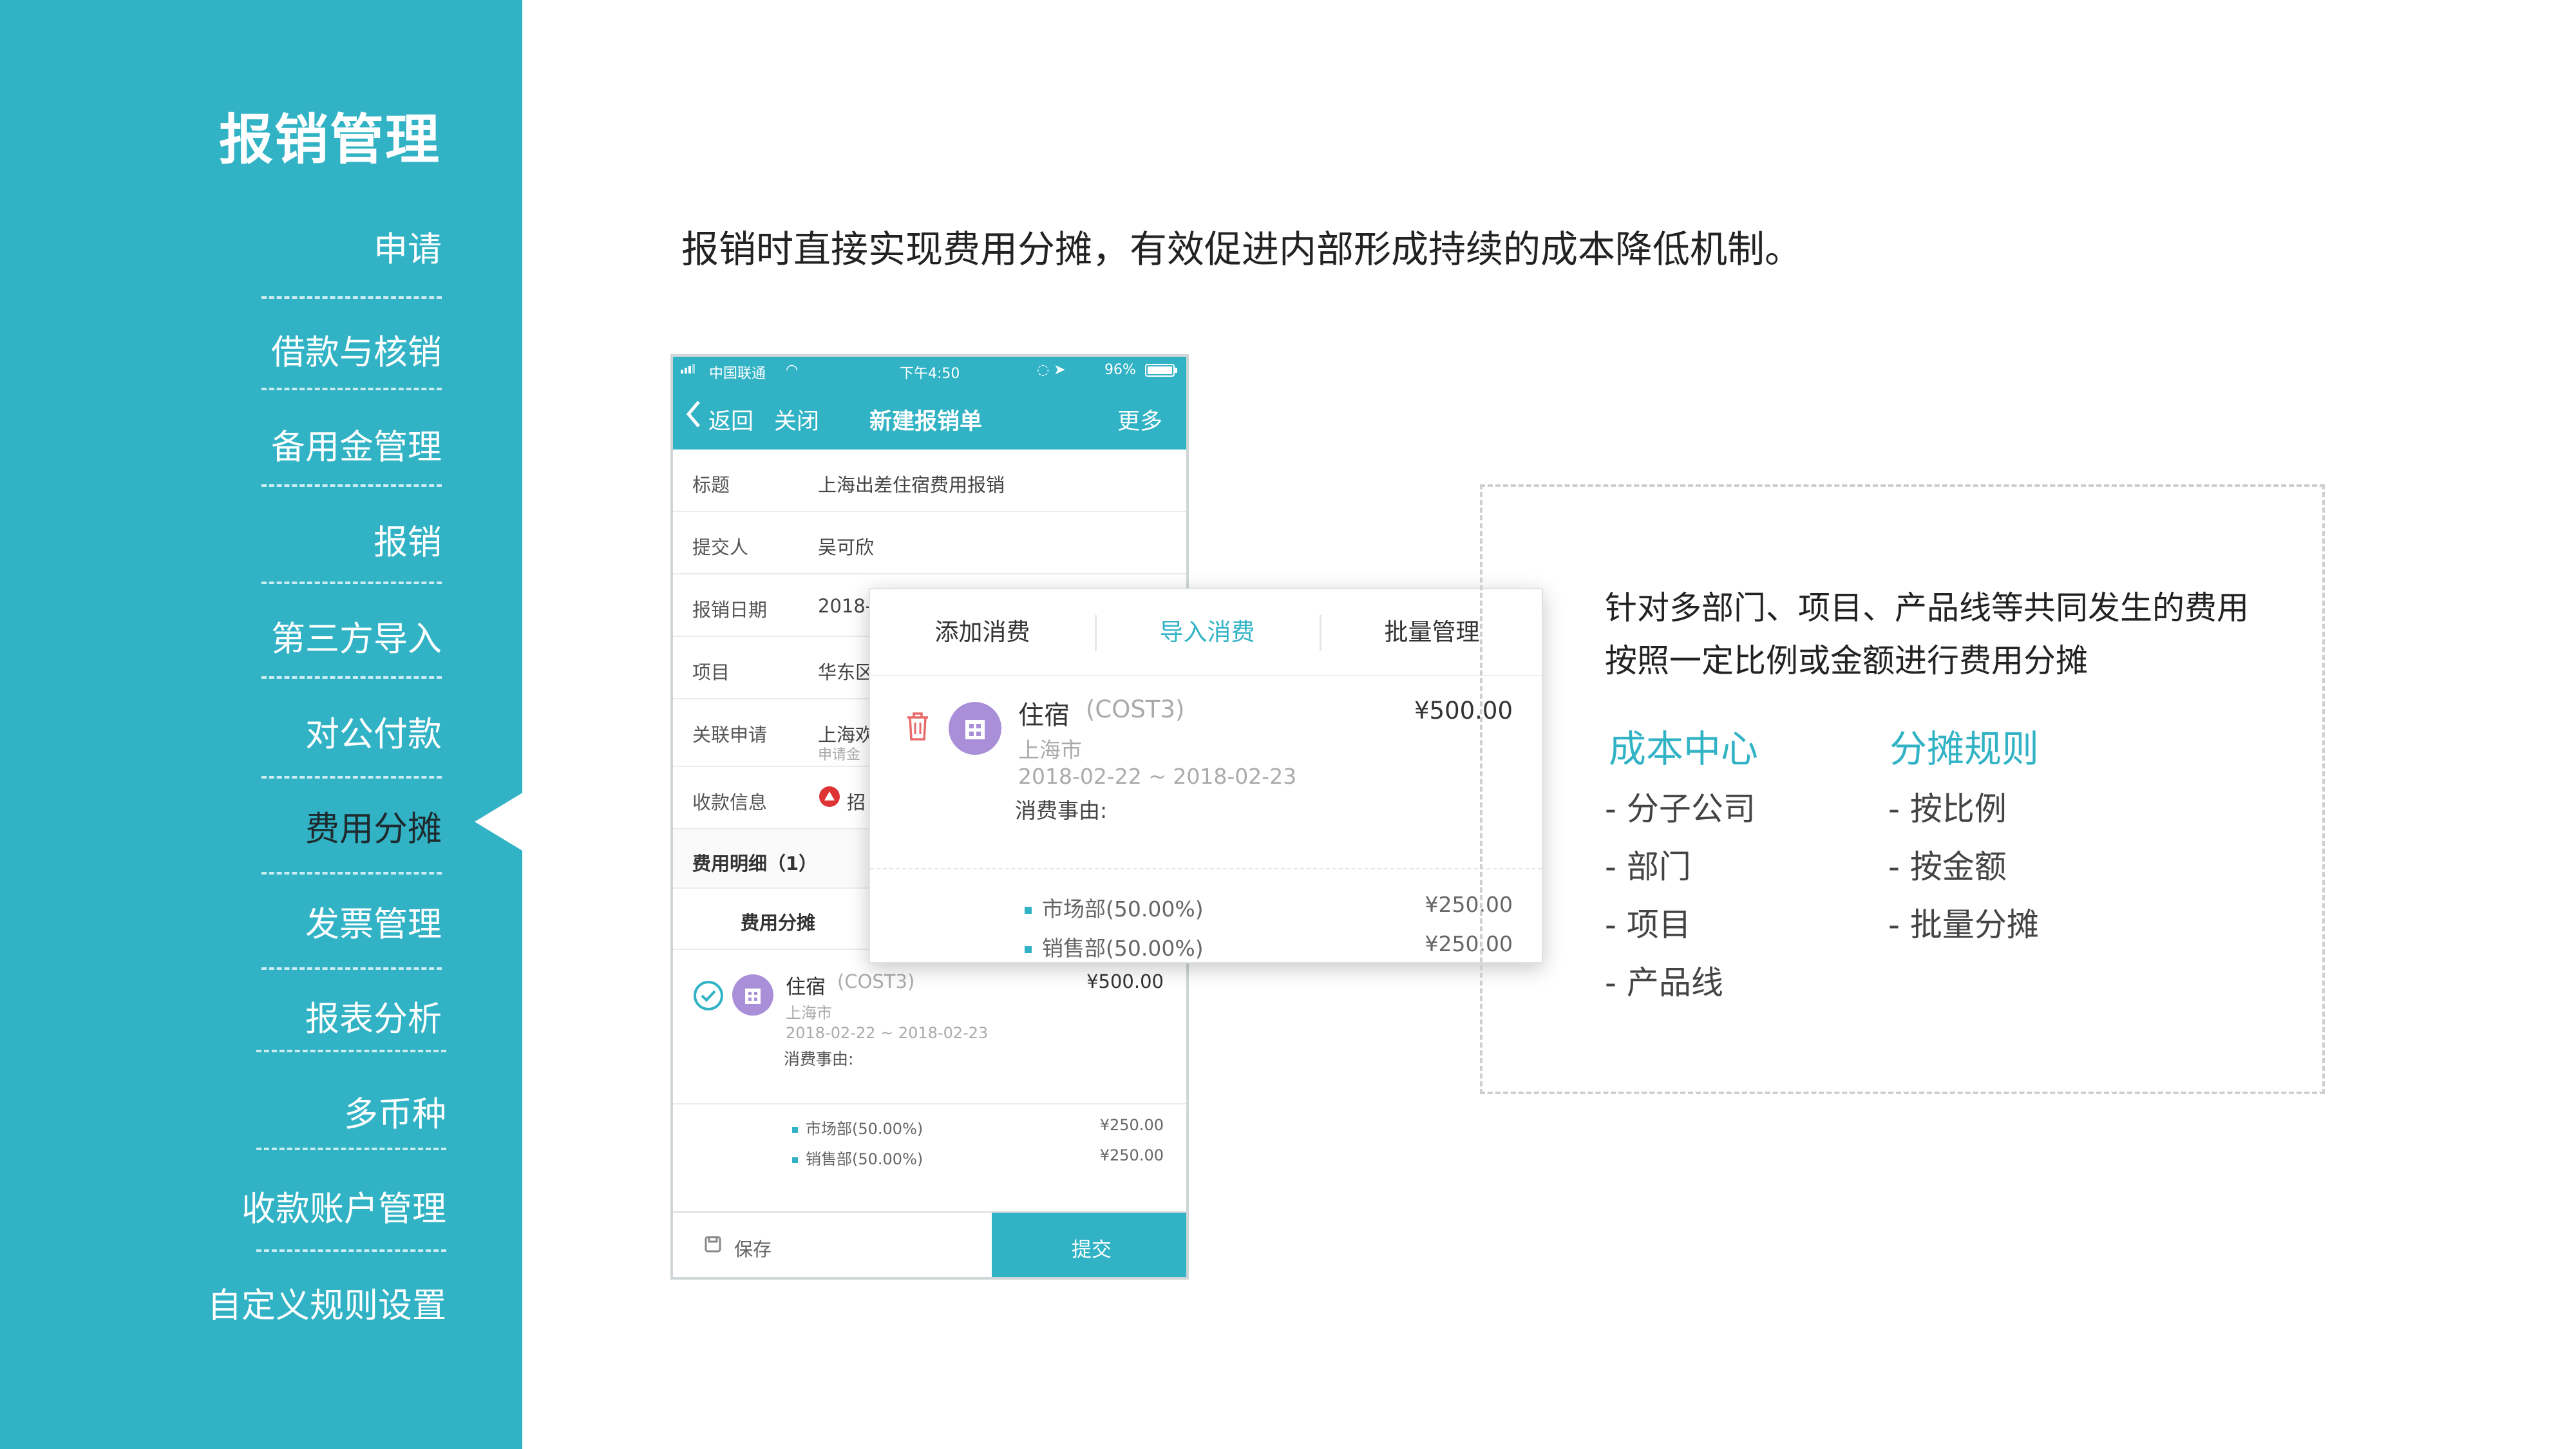 Image resolution: width=2576 pixels, height=1449 pixels. What do you see at coordinates (1125, 981) in the screenshot?
I see `expense-amount: ¥500.00` at bounding box center [1125, 981].